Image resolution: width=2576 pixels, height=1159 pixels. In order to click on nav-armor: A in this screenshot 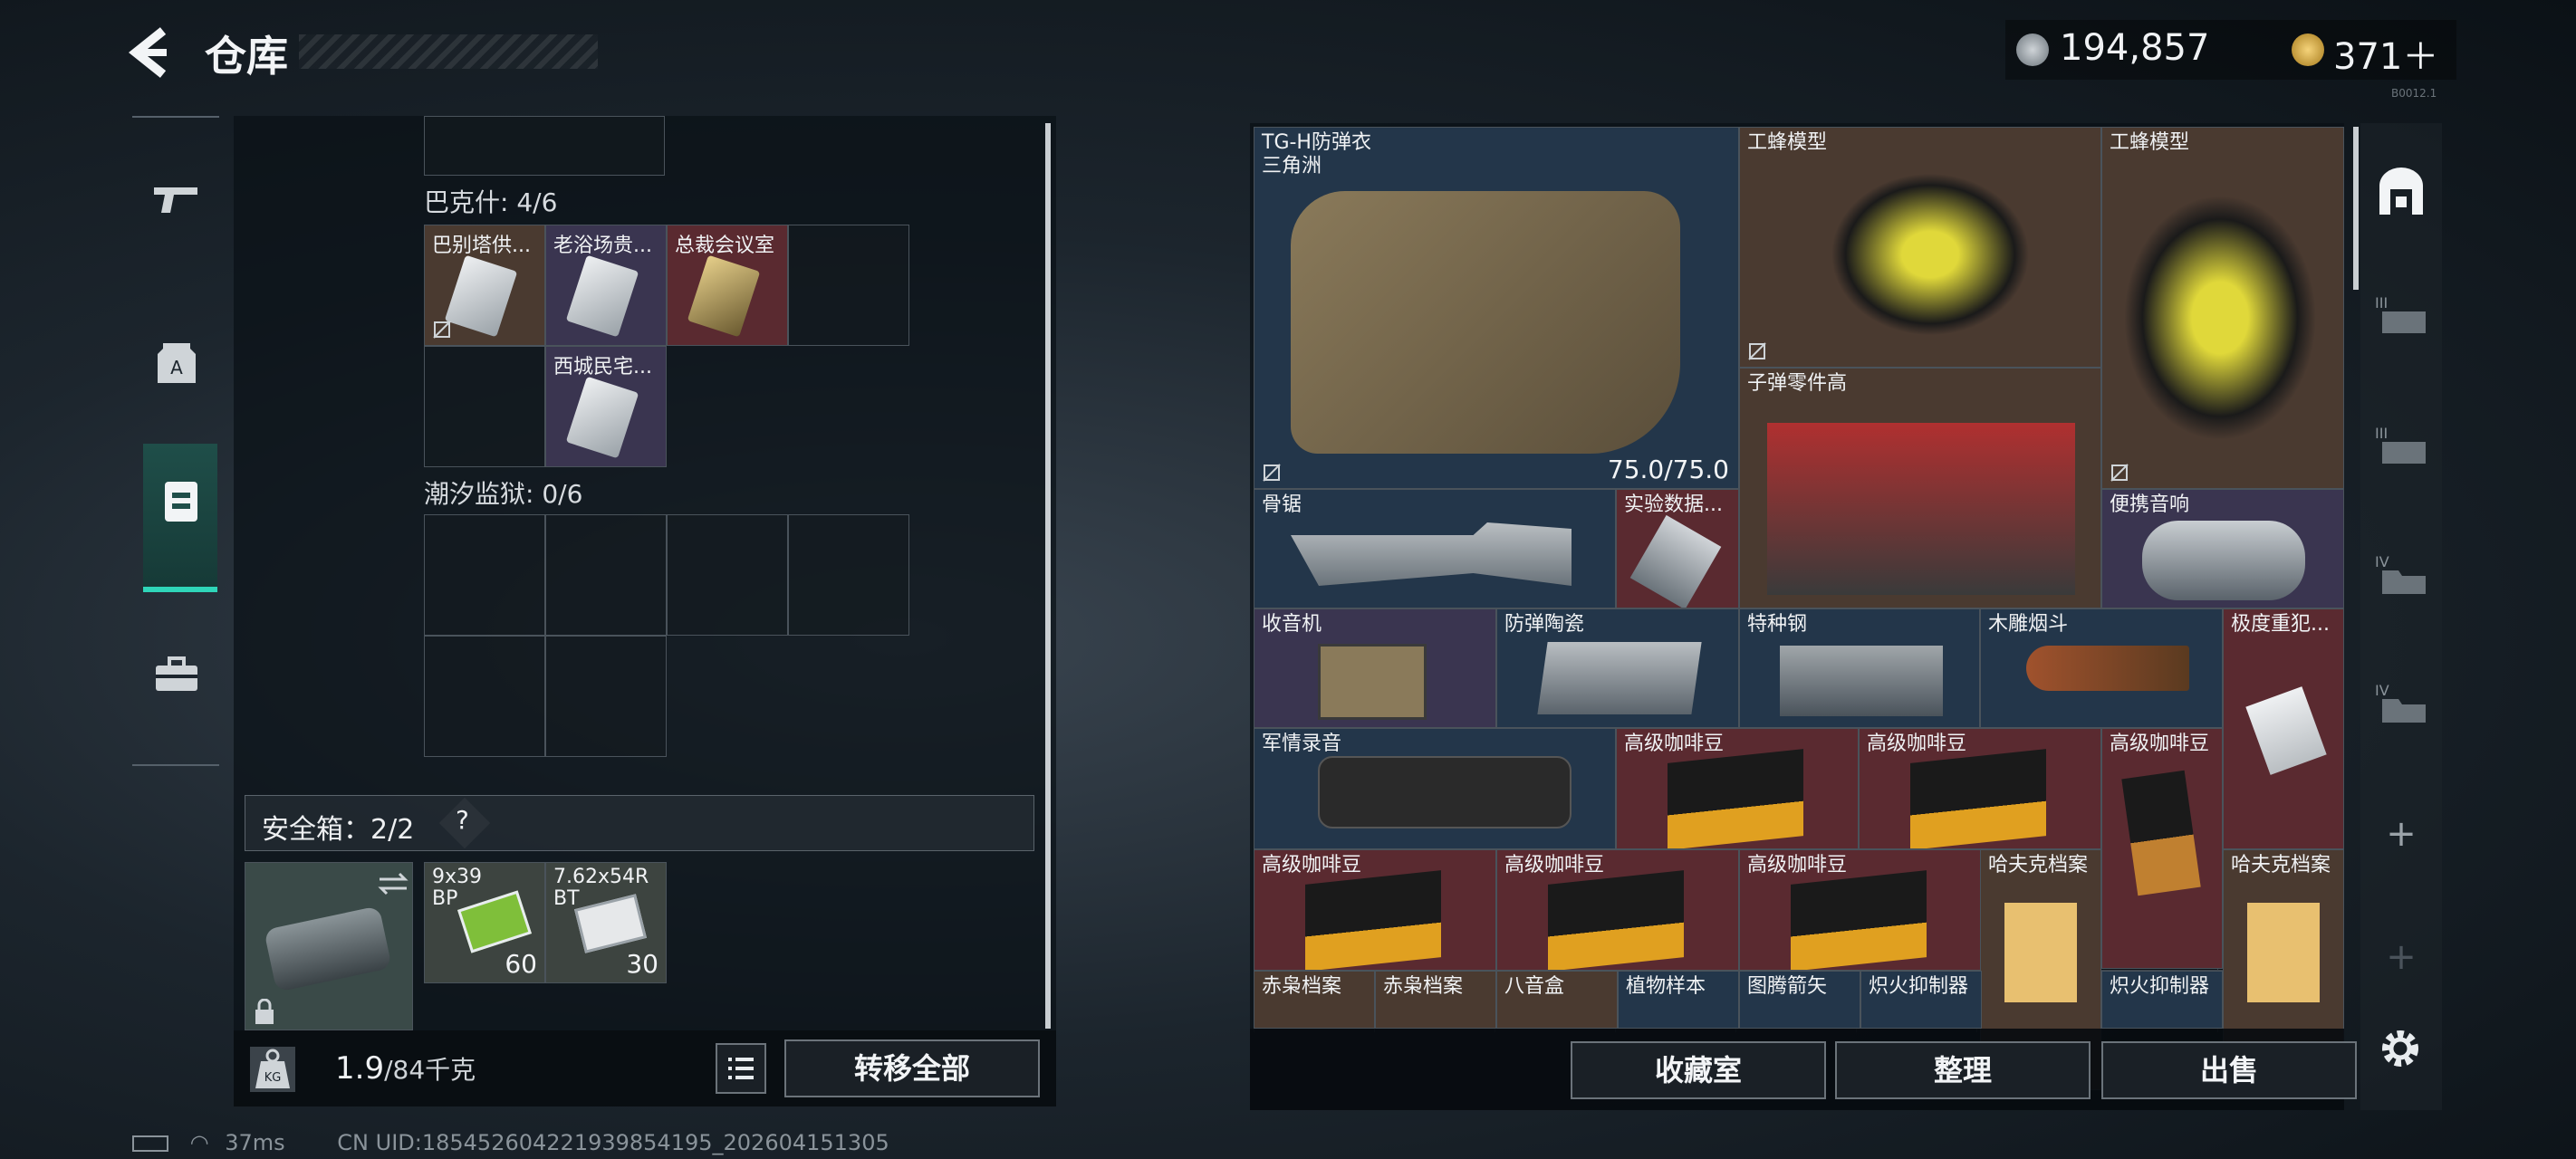, I will do `click(176, 363)`.